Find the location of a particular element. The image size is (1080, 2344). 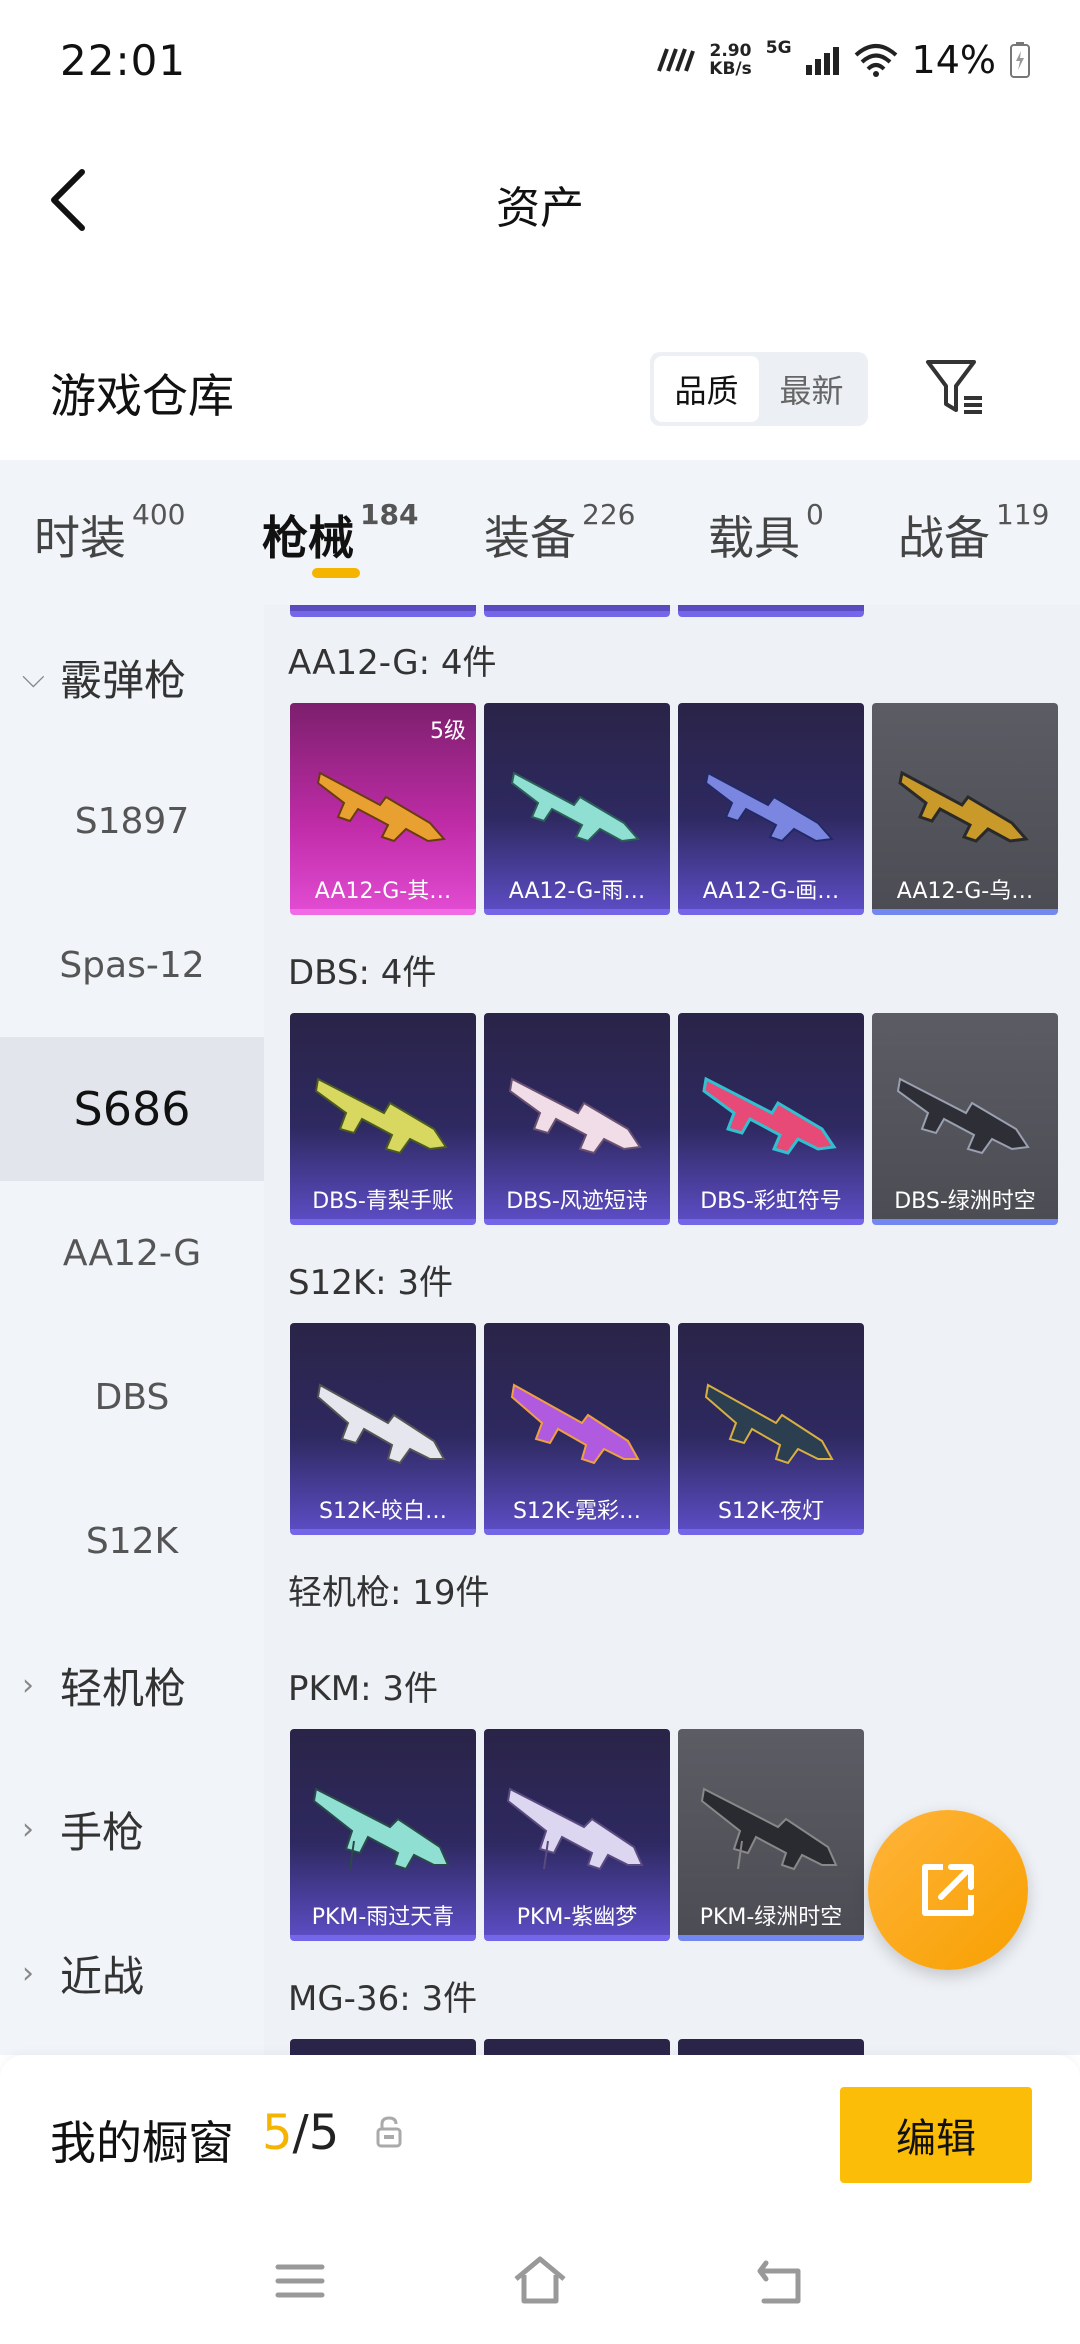

section-title-mg36: MG-36: 3件 is located at coordinates (383, 1999).